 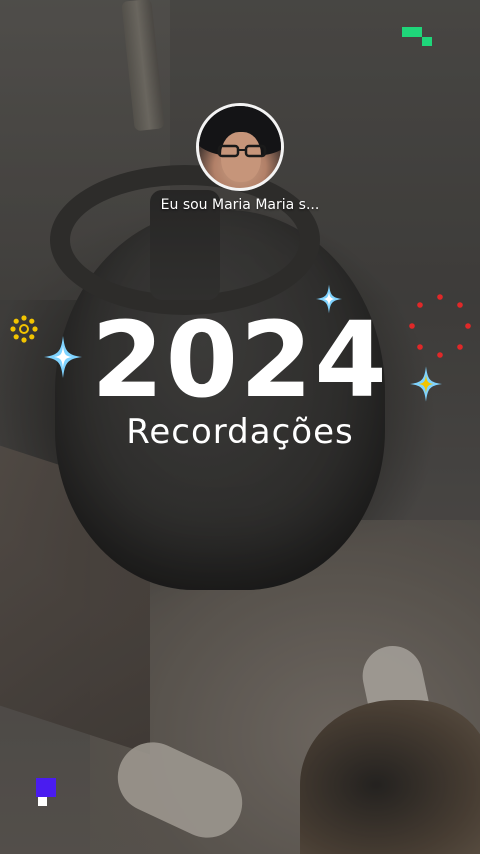 What do you see at coordinates (242, 151) in the screenshot?
I see `glasses-icon` at bounding box center [242, 151].